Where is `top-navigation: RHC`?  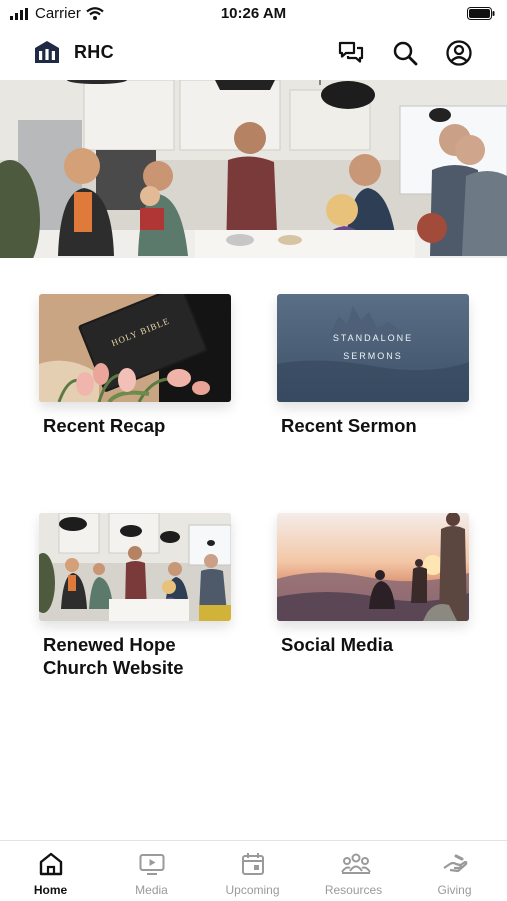 top-navigation: RHC is located at coordinates (253, 53).